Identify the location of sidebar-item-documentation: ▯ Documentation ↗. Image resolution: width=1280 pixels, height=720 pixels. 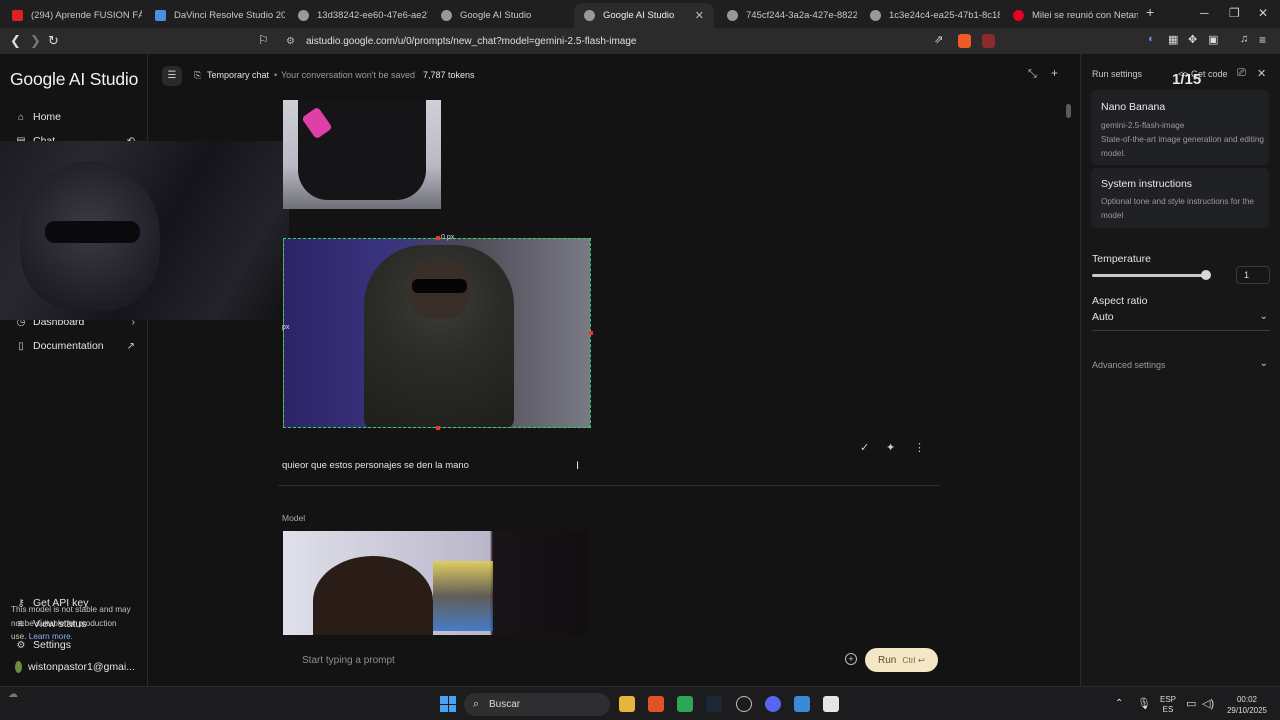
(75, 346).